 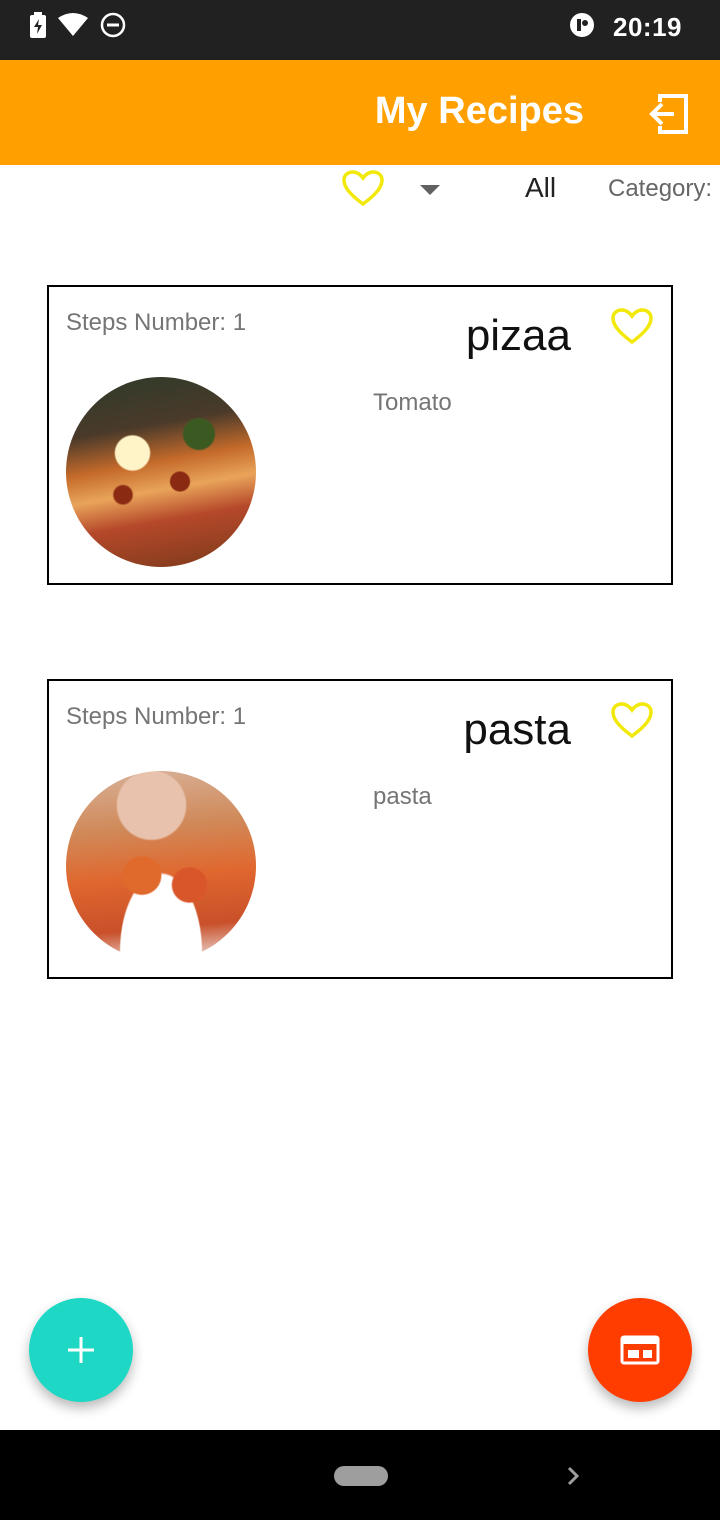 I want to click on pizza-photo, so click(x=161, y=472).